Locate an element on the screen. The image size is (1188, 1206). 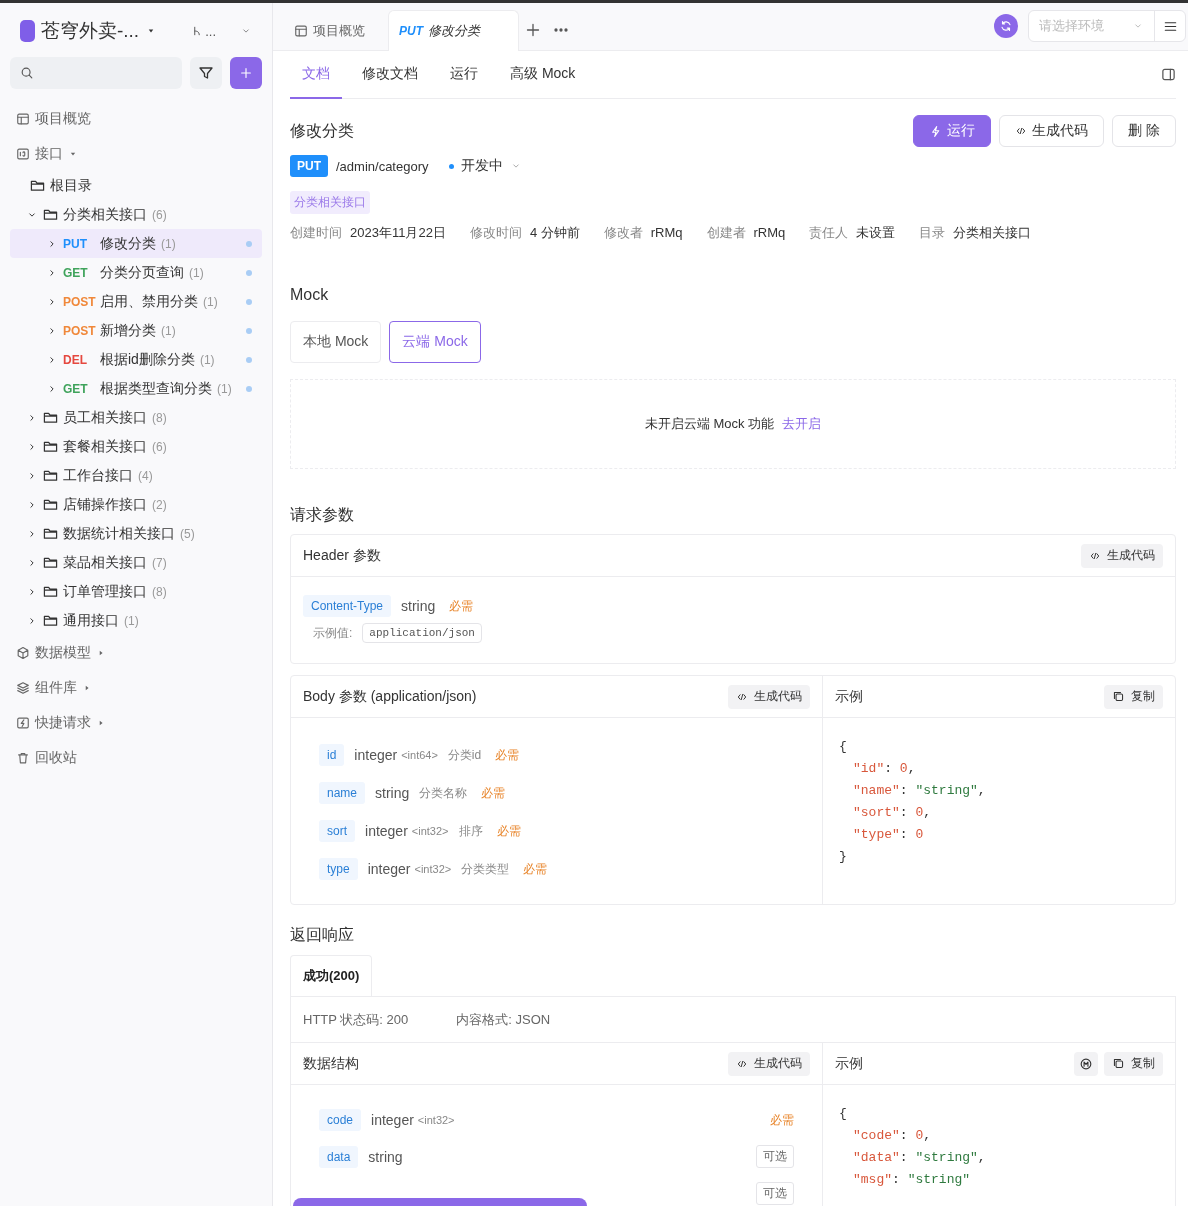
endpoint-title: 修改分类 is located at coordinates (322, 130).